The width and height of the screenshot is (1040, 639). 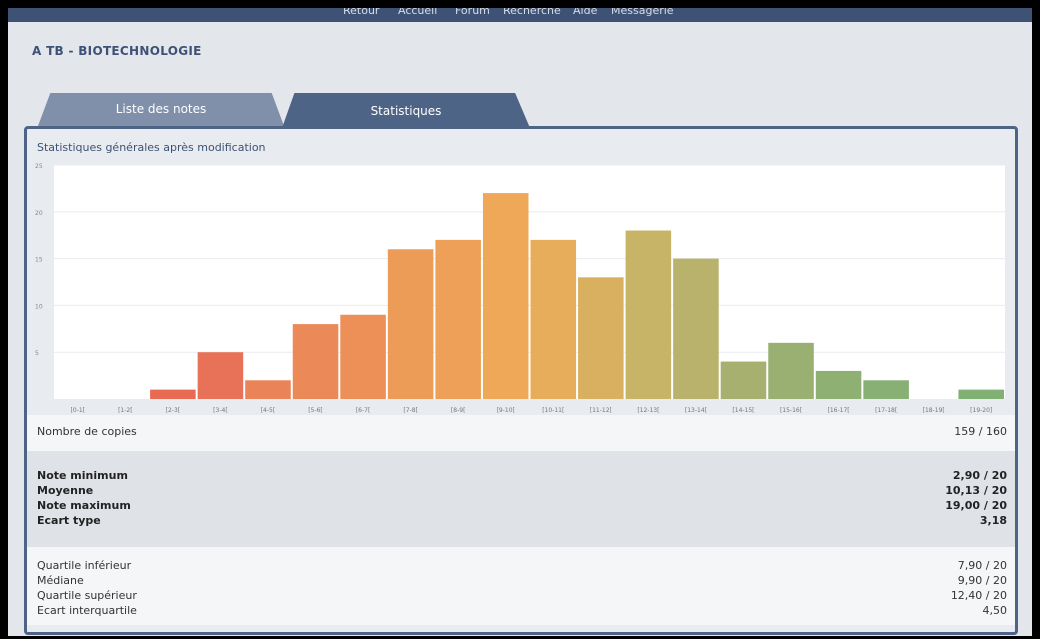 What do you see at coordinates (976, 505) in the screenshot?
I see `stat-value-max: 19,00 / 20` at bounding box center [976, 505].